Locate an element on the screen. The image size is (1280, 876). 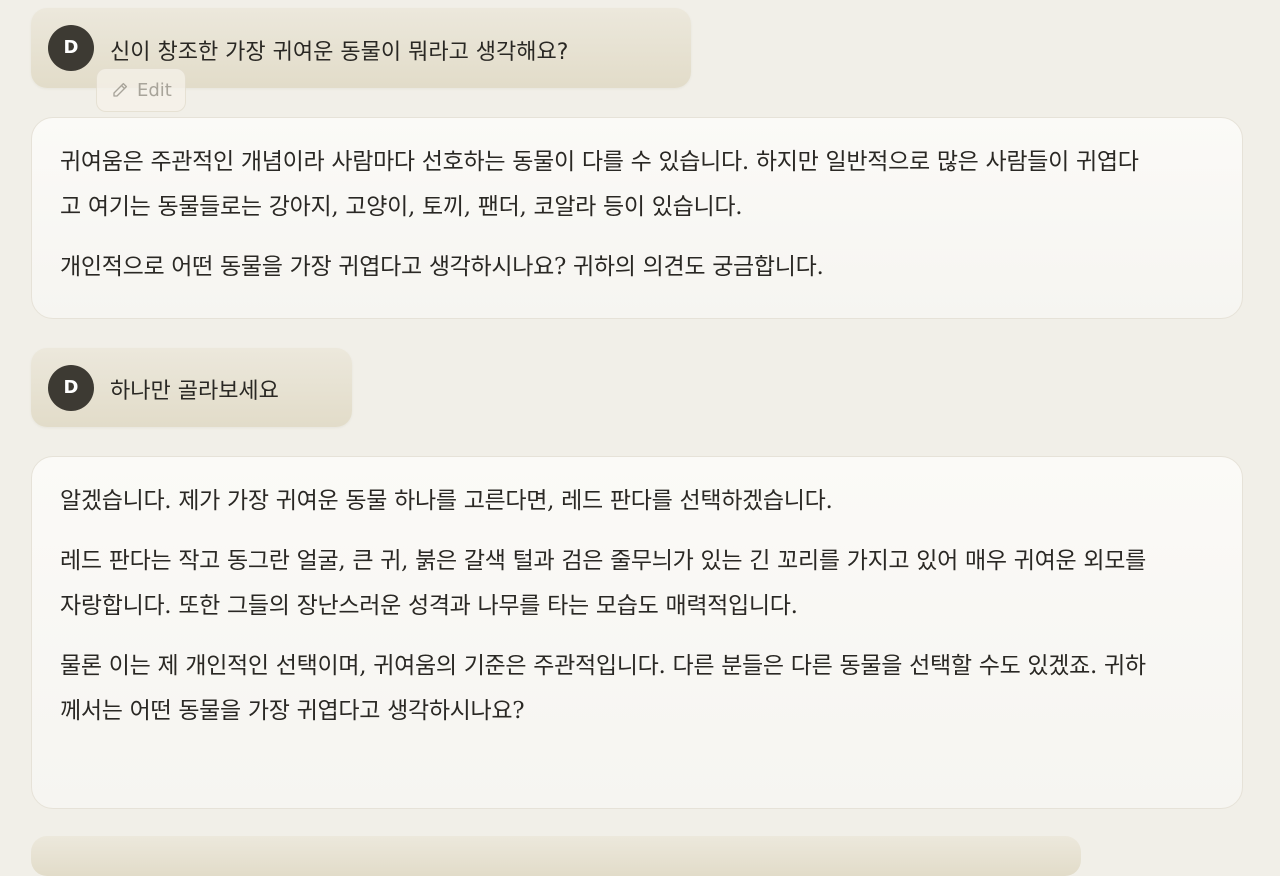
edit-button-label: Edit is located at coordinates (154, 90).